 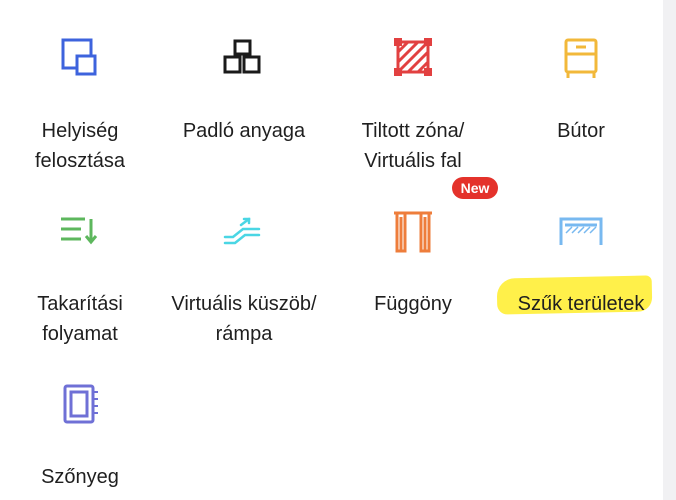 I want to click on floor-material-icon, so click(x=242, y=56).